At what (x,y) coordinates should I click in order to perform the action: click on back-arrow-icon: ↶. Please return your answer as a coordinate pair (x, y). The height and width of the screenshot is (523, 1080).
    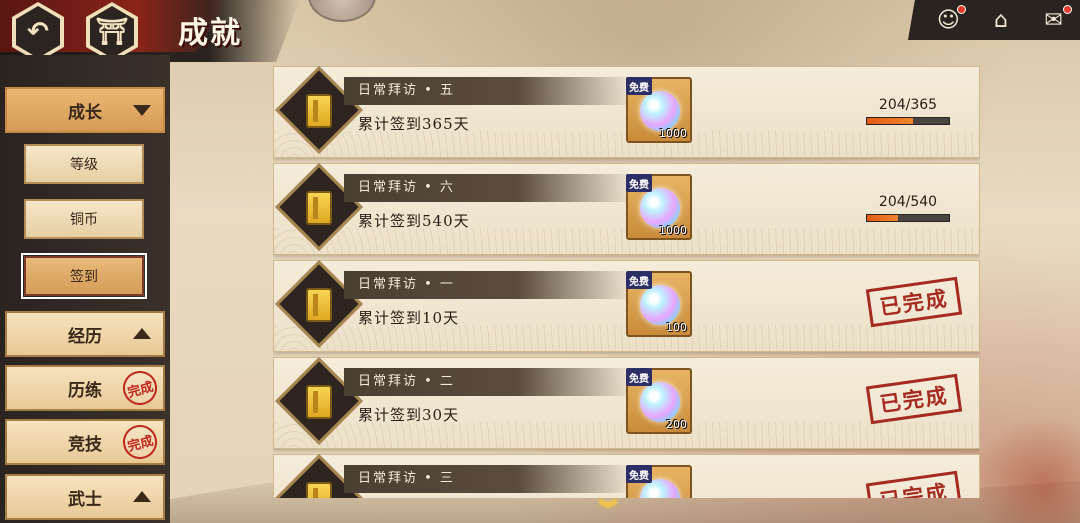
    Looking at the image, I should click on (38, 32).